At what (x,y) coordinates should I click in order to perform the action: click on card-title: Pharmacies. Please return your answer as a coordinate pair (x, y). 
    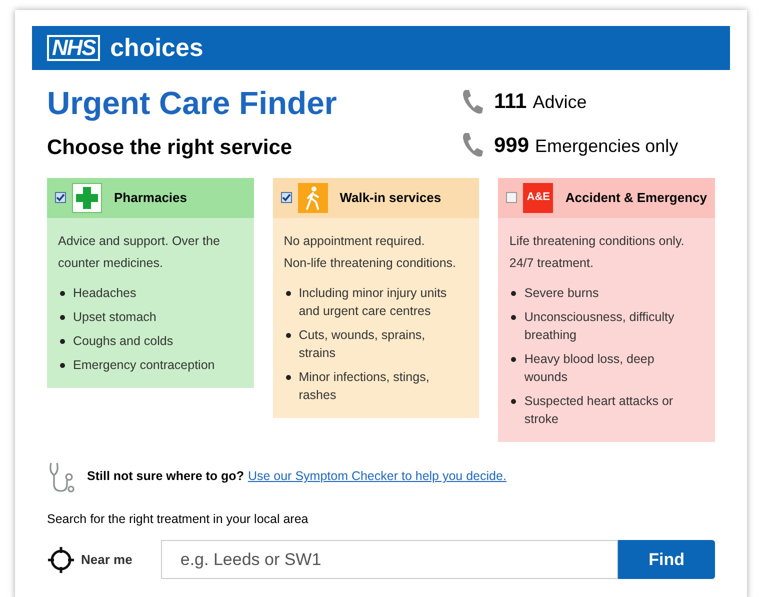
    Looking at the image, I should click on (150, 197).